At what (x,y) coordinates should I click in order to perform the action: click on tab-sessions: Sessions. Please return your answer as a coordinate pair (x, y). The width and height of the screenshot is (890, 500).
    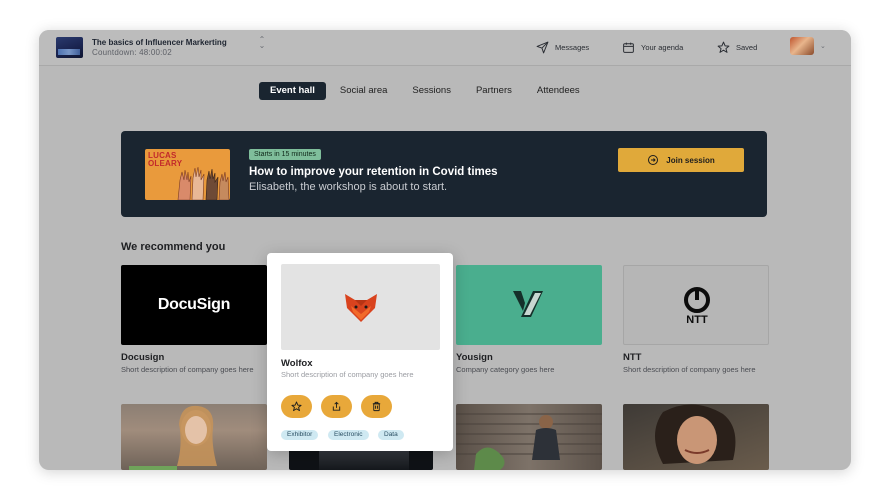
    Looking at the image, I should click on (431, 91).